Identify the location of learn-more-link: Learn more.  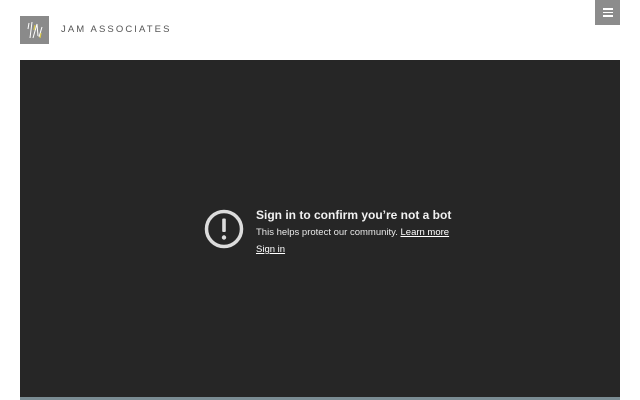
(425, 232).